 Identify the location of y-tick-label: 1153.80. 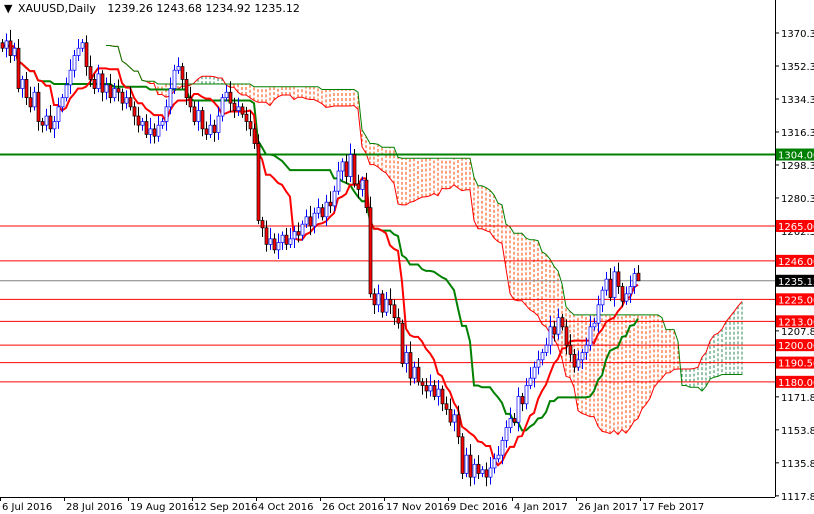
(797, 431).